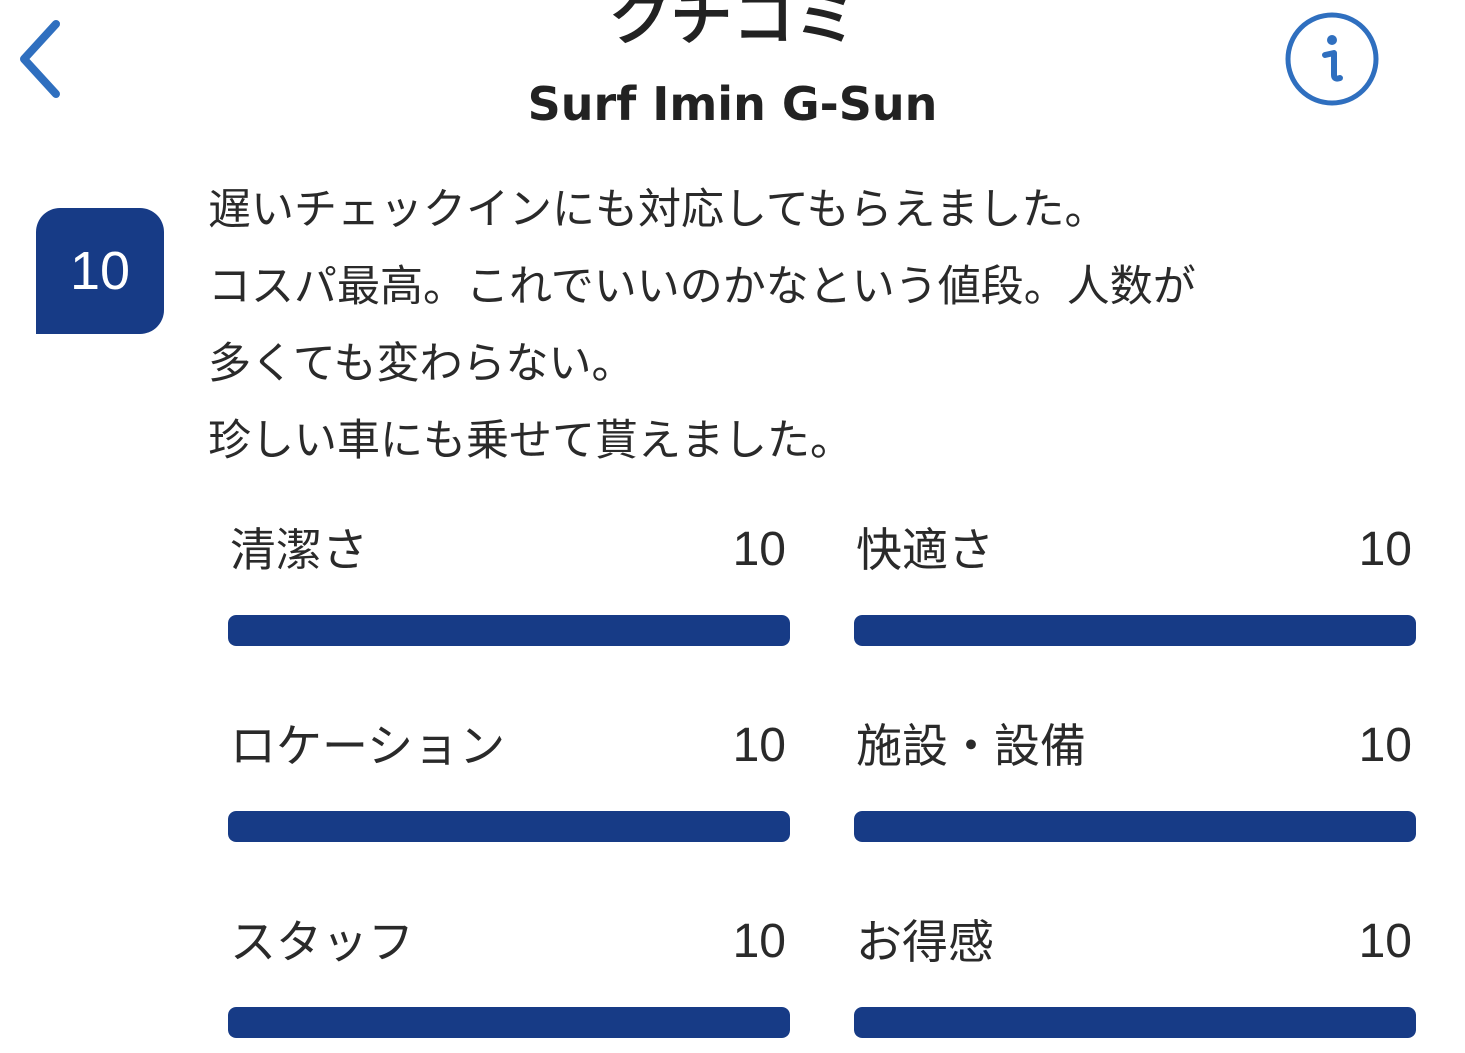 The image size is (1465, 1053). I want to click on rating-label: お得感, so click(925, 942).